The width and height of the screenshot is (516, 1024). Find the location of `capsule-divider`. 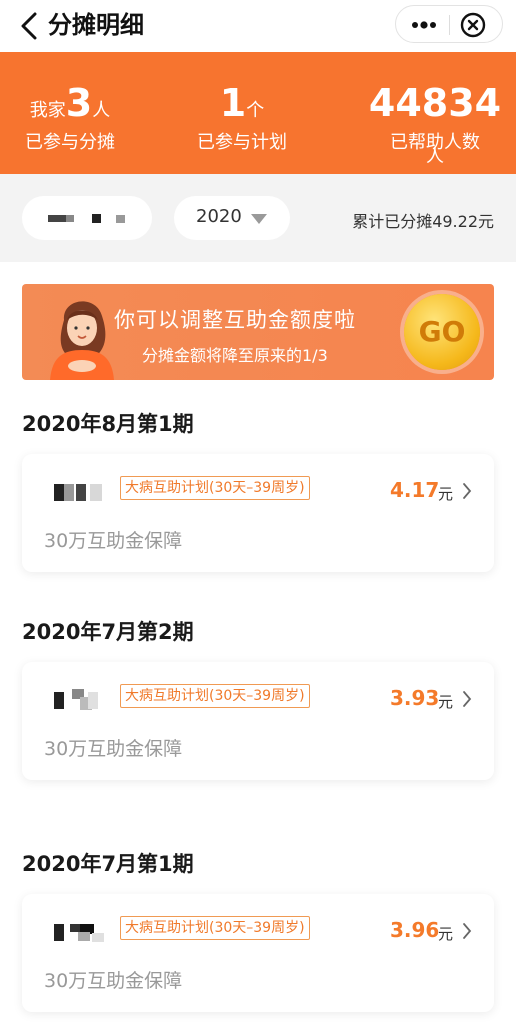

capsule-divider is located at coordinates (449, 25).